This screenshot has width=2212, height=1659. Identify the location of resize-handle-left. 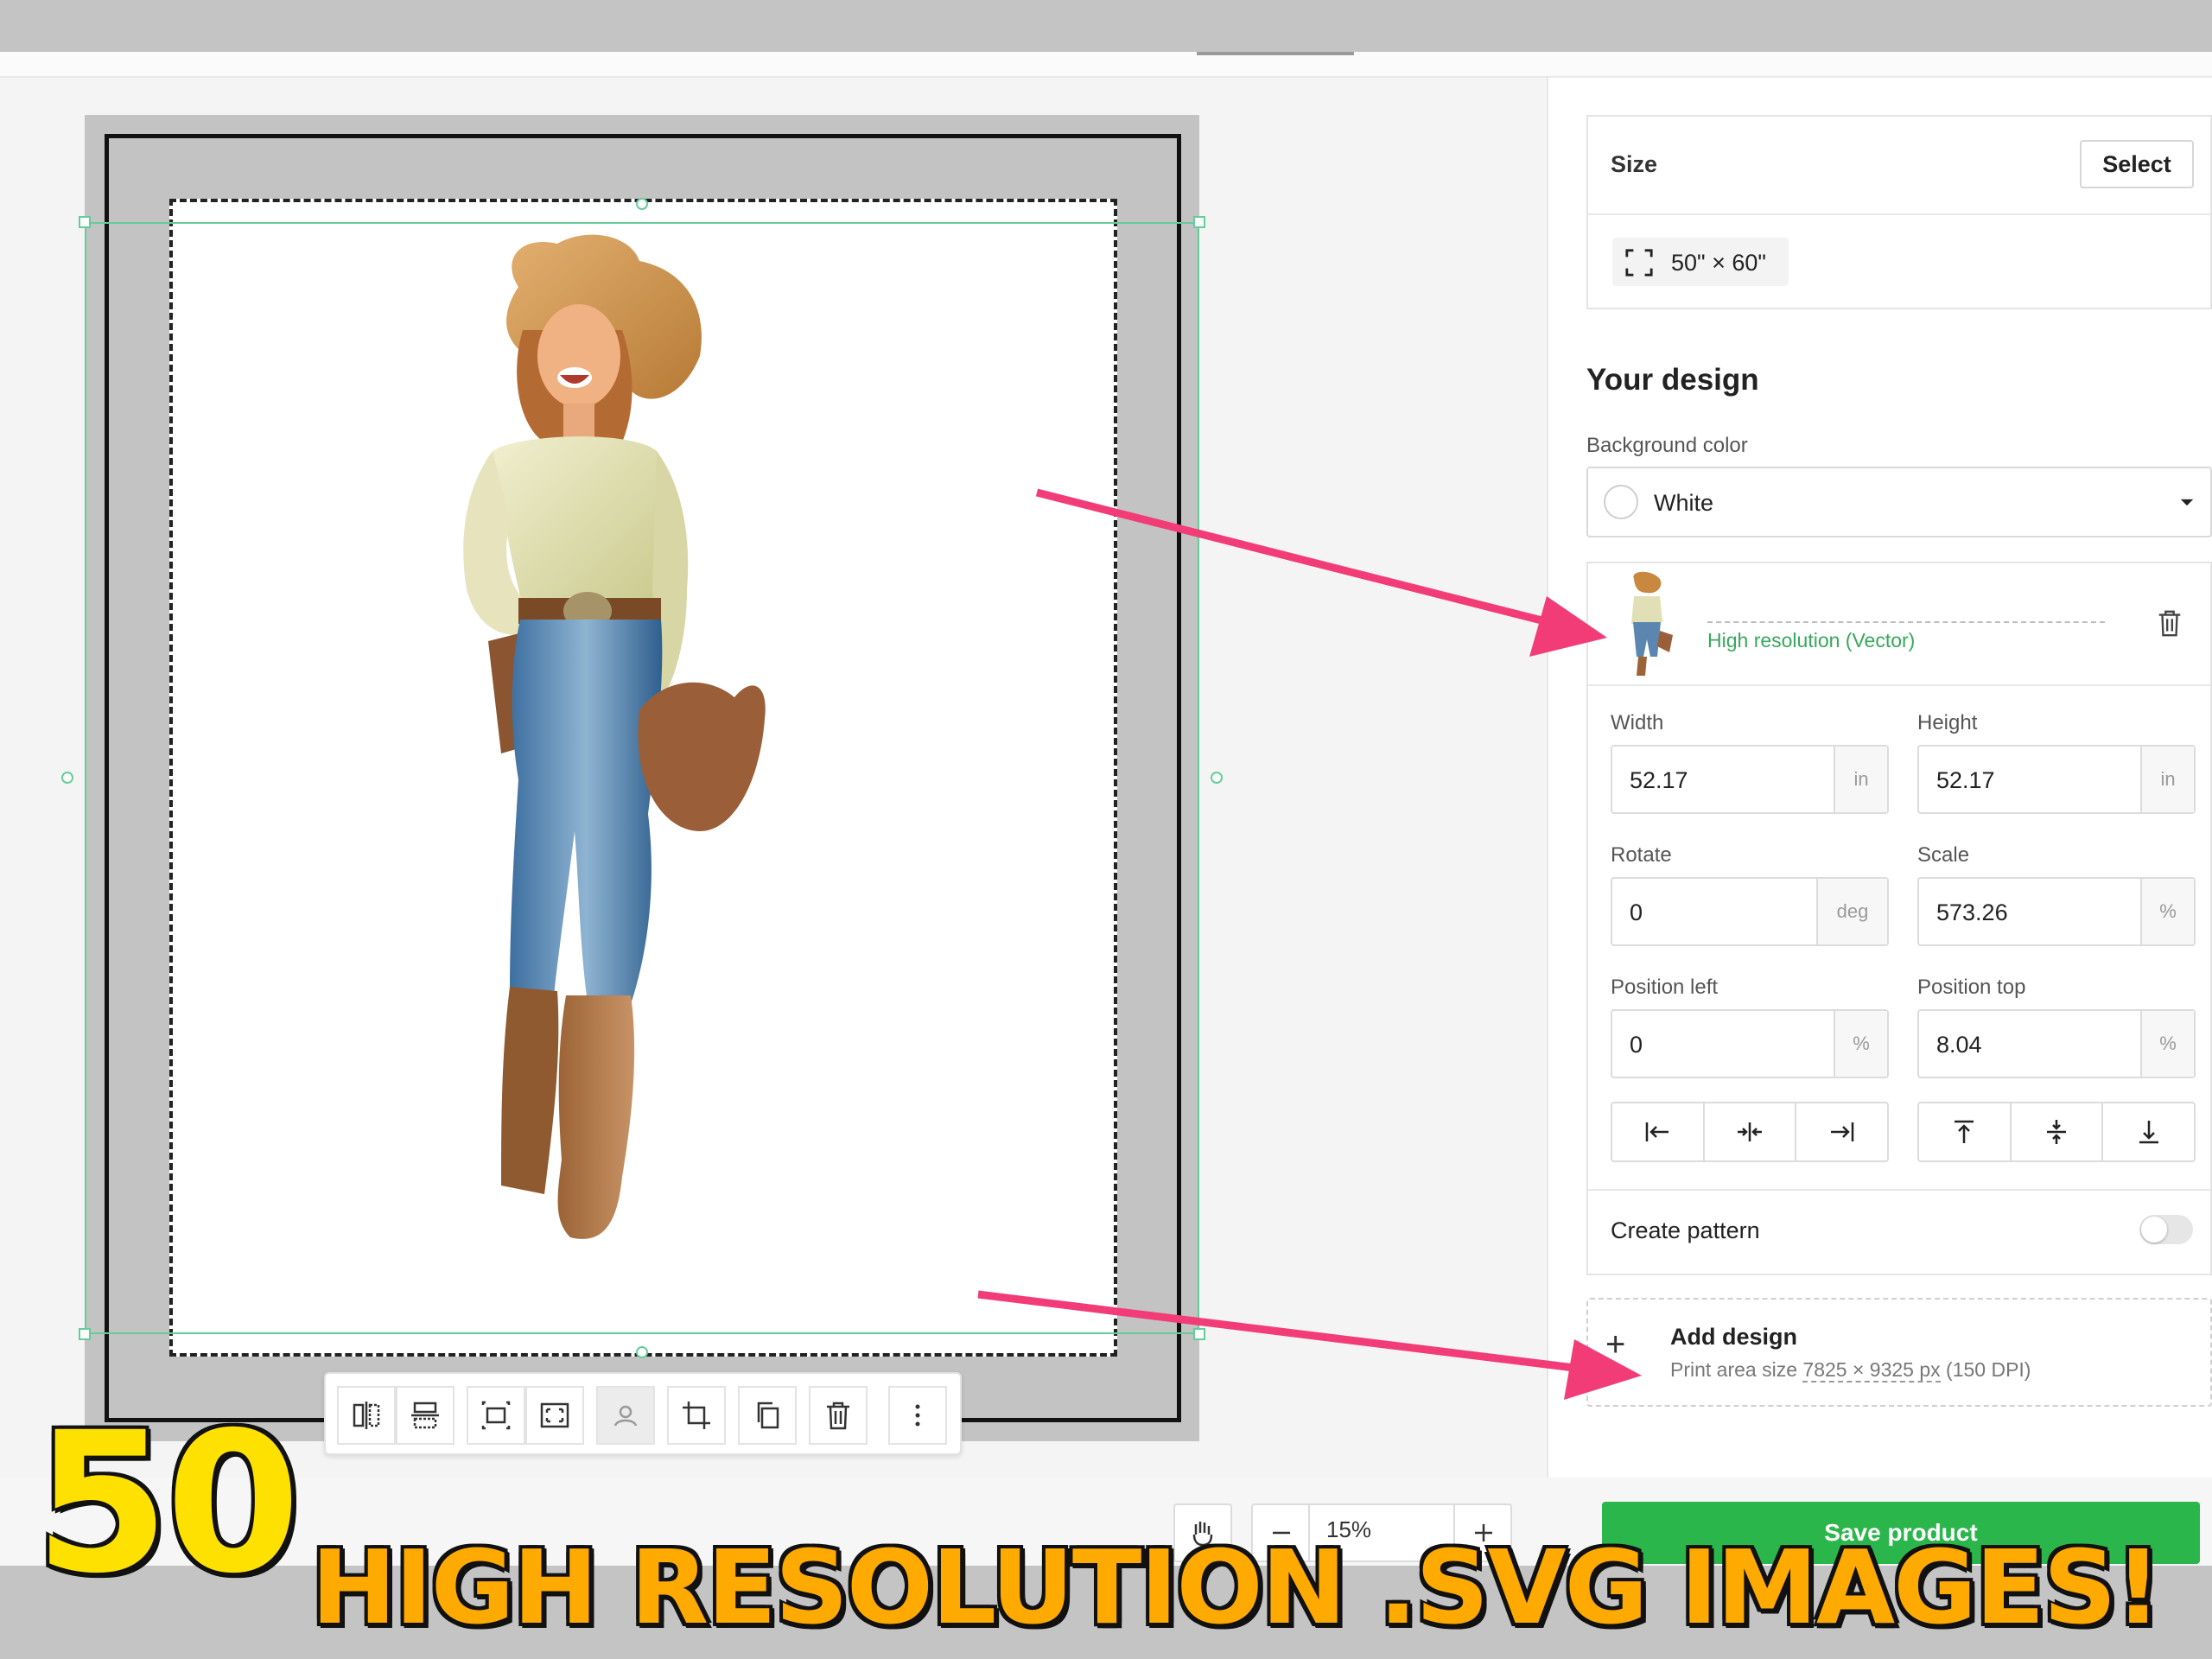
(67, 778).